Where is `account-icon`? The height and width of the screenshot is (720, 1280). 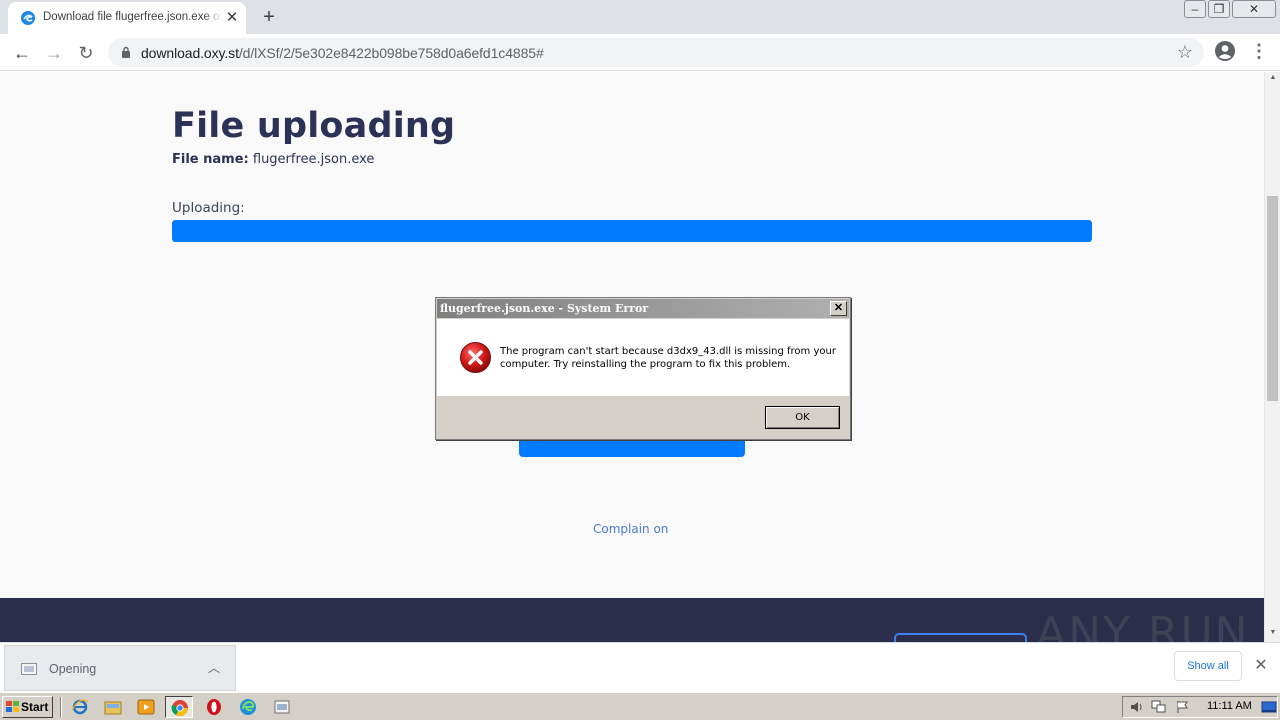 account-icon is located at coordinates (1225, 51).